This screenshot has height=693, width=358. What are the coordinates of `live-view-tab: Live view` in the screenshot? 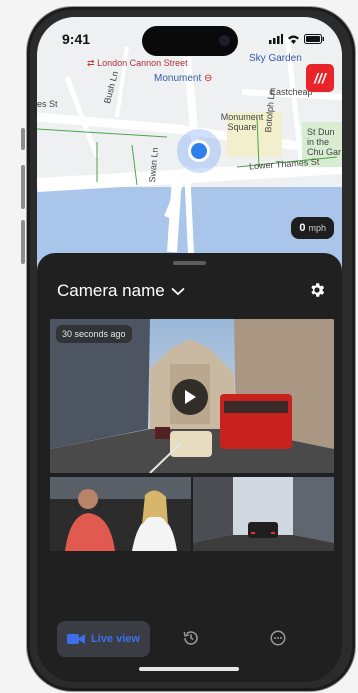 It's located at (103, 639).